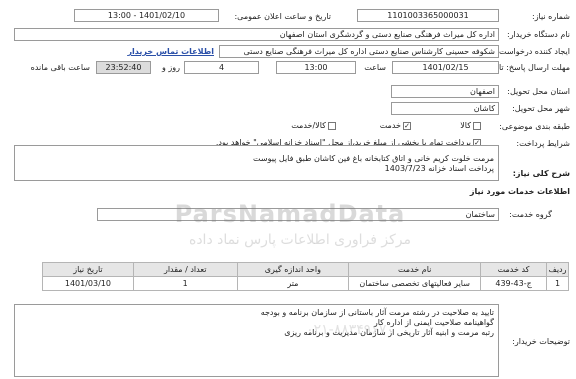  I want to click on buyer-org-label: نام دستگاه خریدار:, so click(538, 34).